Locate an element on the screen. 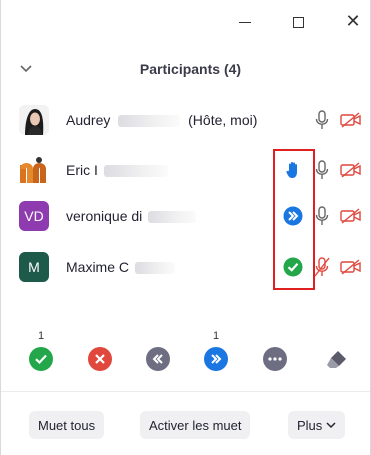 This screenshot has height=455, width=371. participant-name-text: Audrey is located at coordinates (88, 120).